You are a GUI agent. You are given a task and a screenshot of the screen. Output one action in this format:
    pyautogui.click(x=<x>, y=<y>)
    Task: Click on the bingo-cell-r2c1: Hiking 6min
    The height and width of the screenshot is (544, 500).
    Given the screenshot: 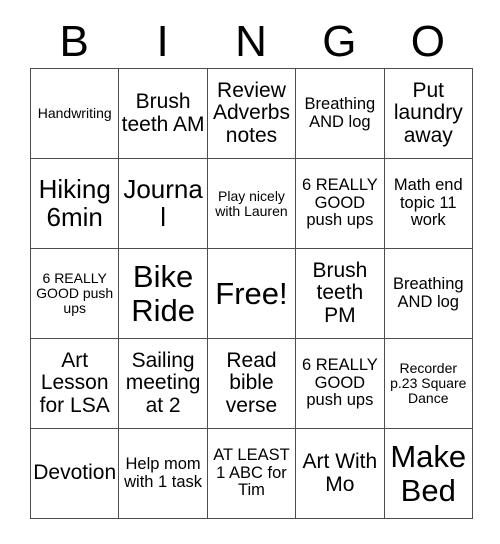 What is the action you would take?
    pyautogui.click(x=74, y=203)
    